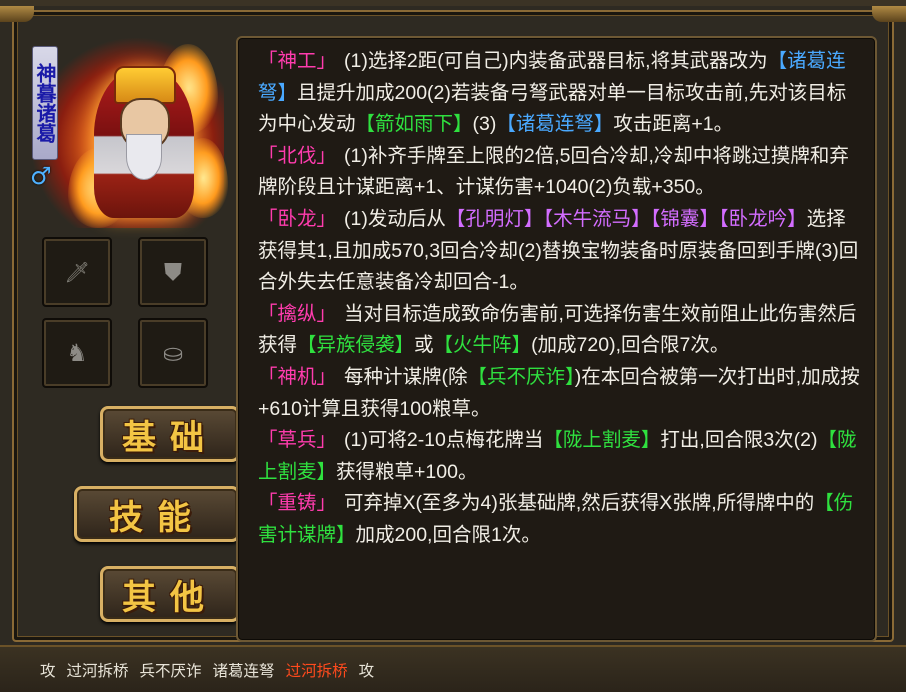  Describe the element at coordinates (482, 345) in the screenshot. I see `card-reference: 【火牛阵】` at that location.